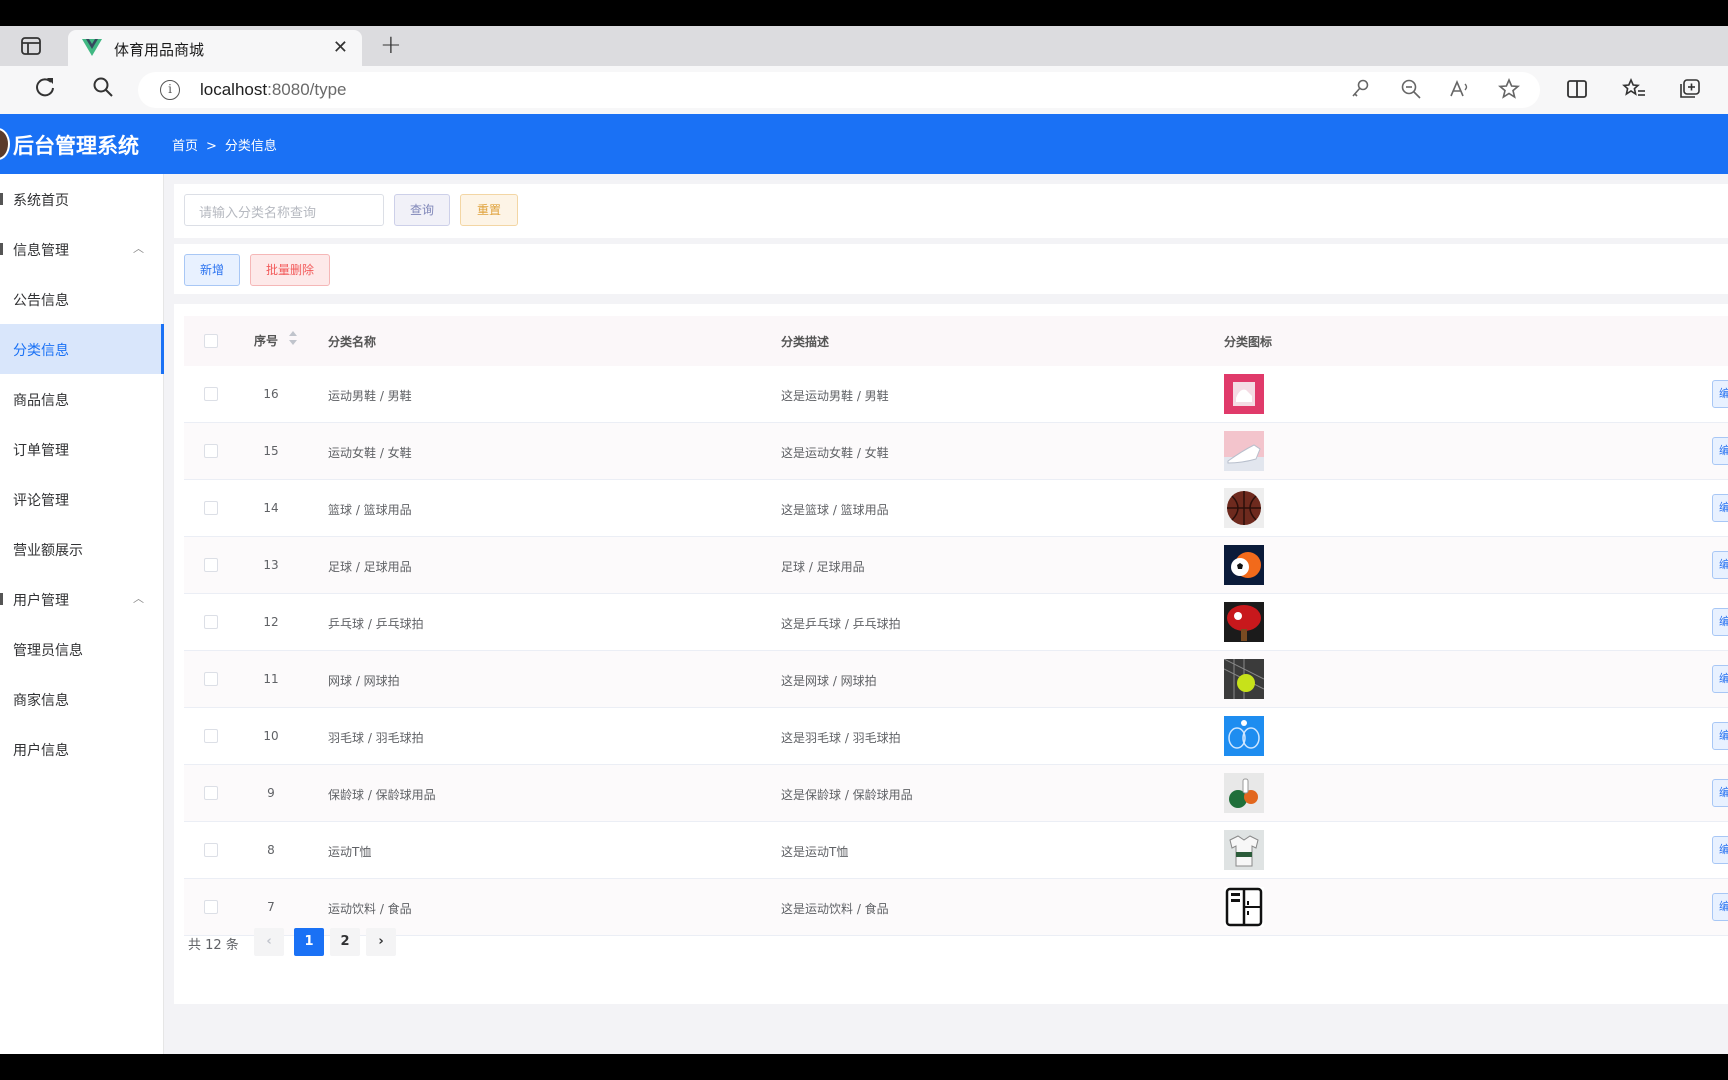 This screenshot has width=1728, height=1080. I want to click on sidebar-group-users: 用户管理 ︿, so click(82, 599).